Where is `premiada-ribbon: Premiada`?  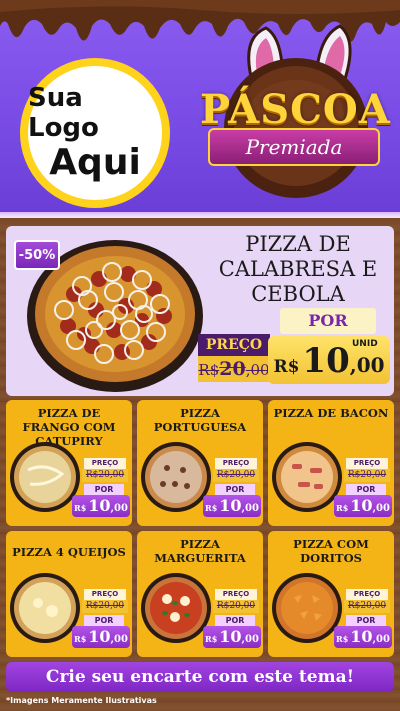 premiada-ribbon: Premiada is located at coordinates (294, 147).